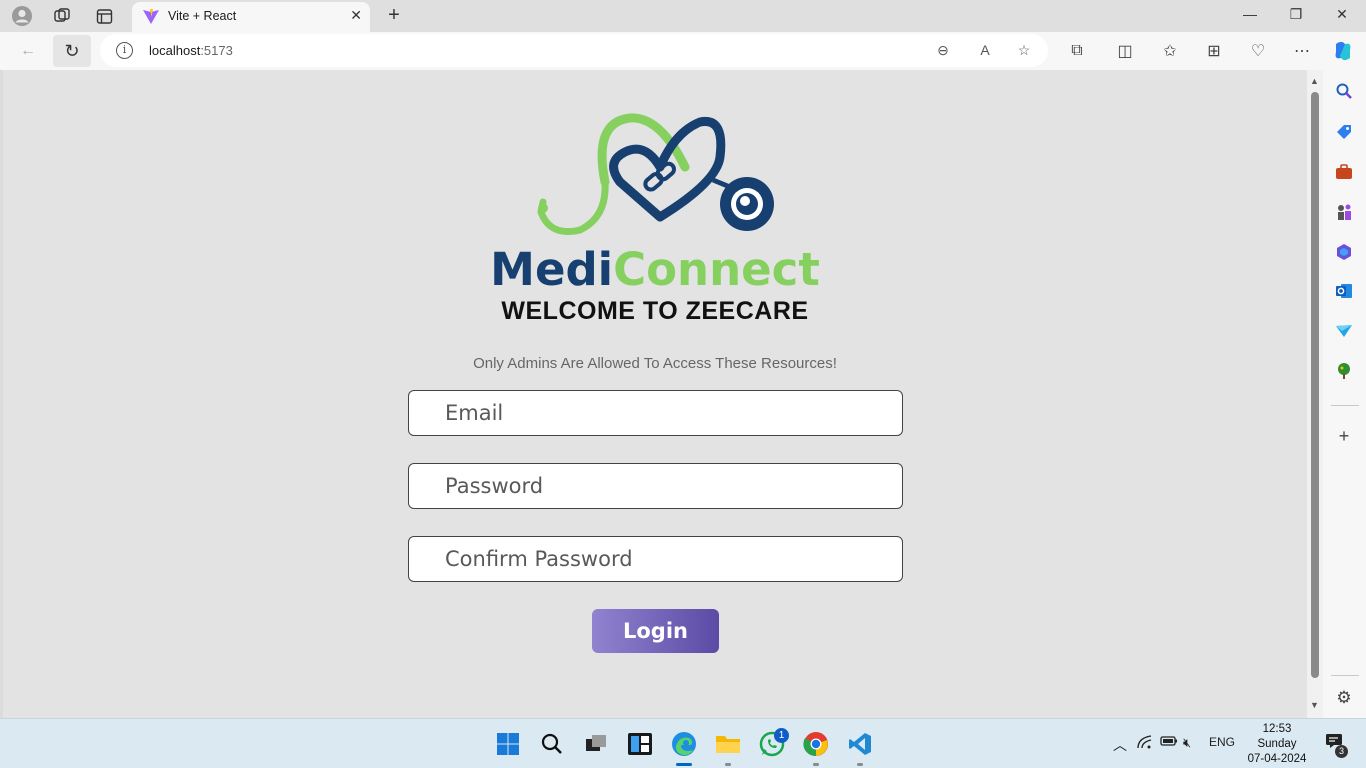 This screenshot has width=1366, height=768. What do you see at coordinates (552, 269) in the screenshot?
I see `brand-part-medi: Medi` at bounding box center [552, 269].